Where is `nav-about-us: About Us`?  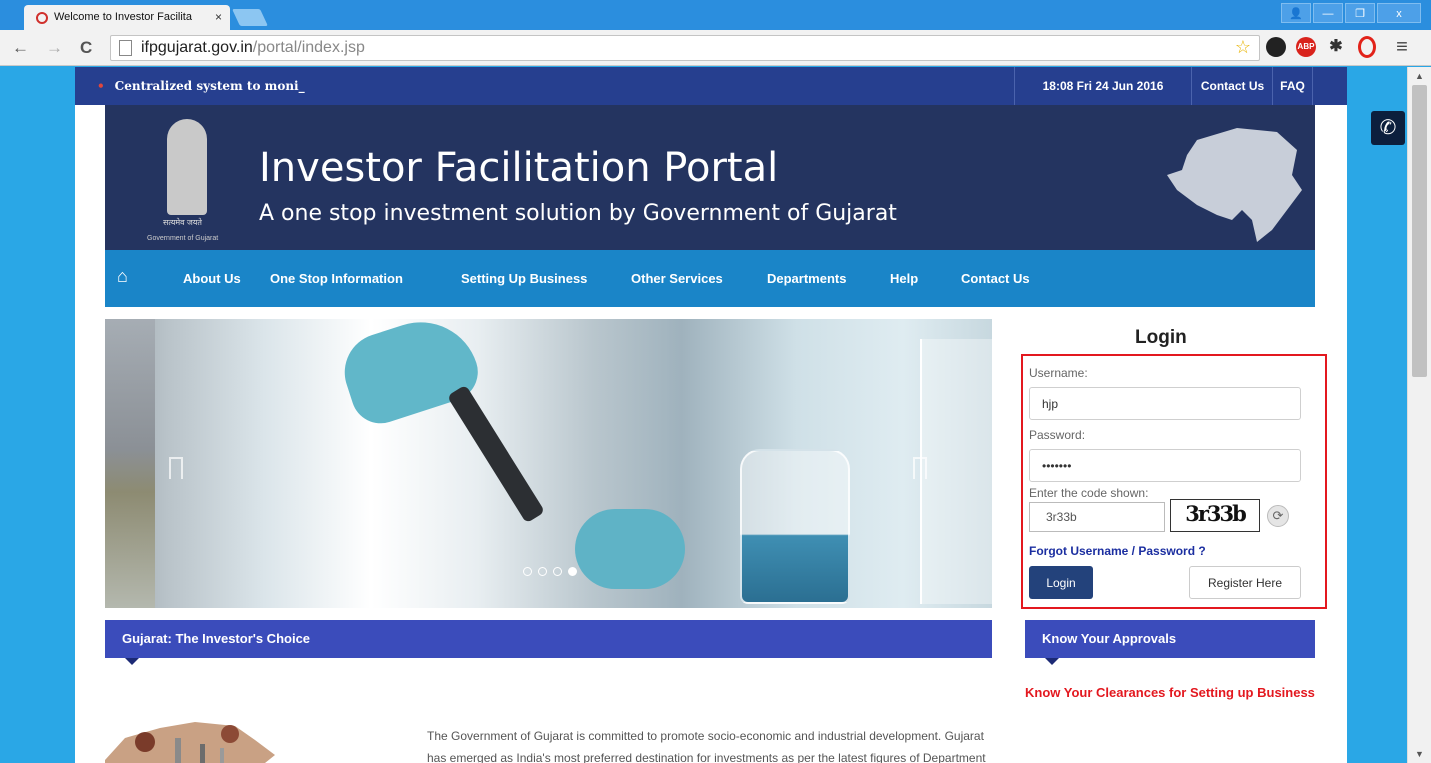
nav-about-us: About Us is located at coordinates (212, 278).